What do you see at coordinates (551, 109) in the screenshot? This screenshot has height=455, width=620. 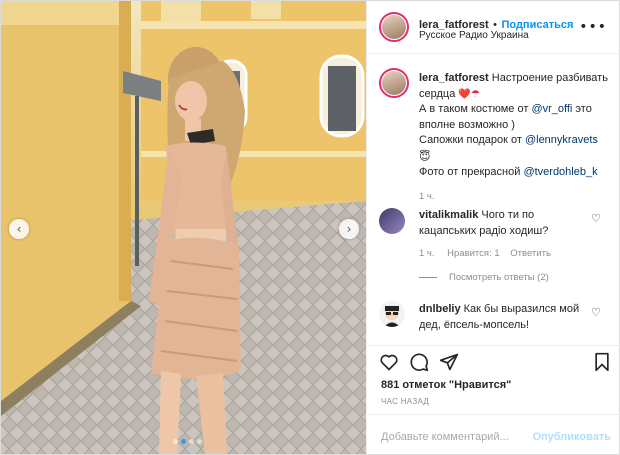 I see `mention-link: @vr_offi` at bounding box center [551, 109].